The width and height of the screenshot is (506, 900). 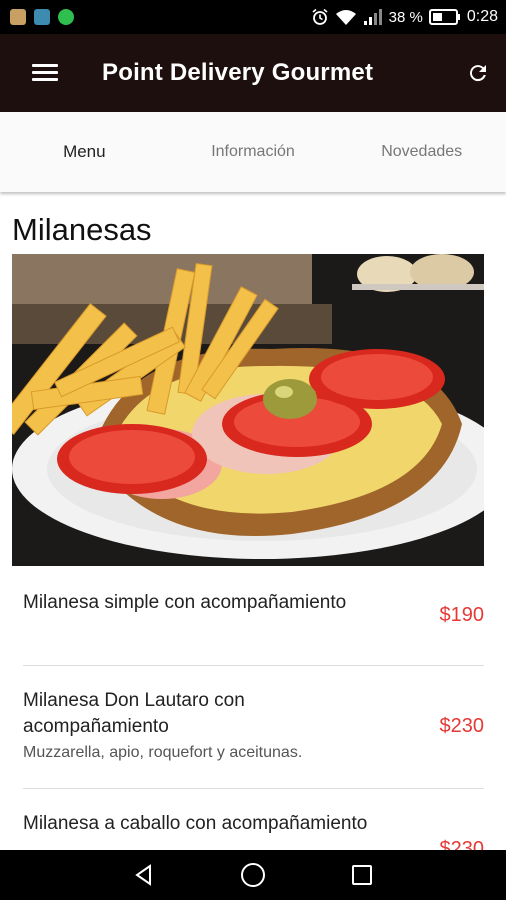 I want to click on back-icon, so click(x=144, y=875).